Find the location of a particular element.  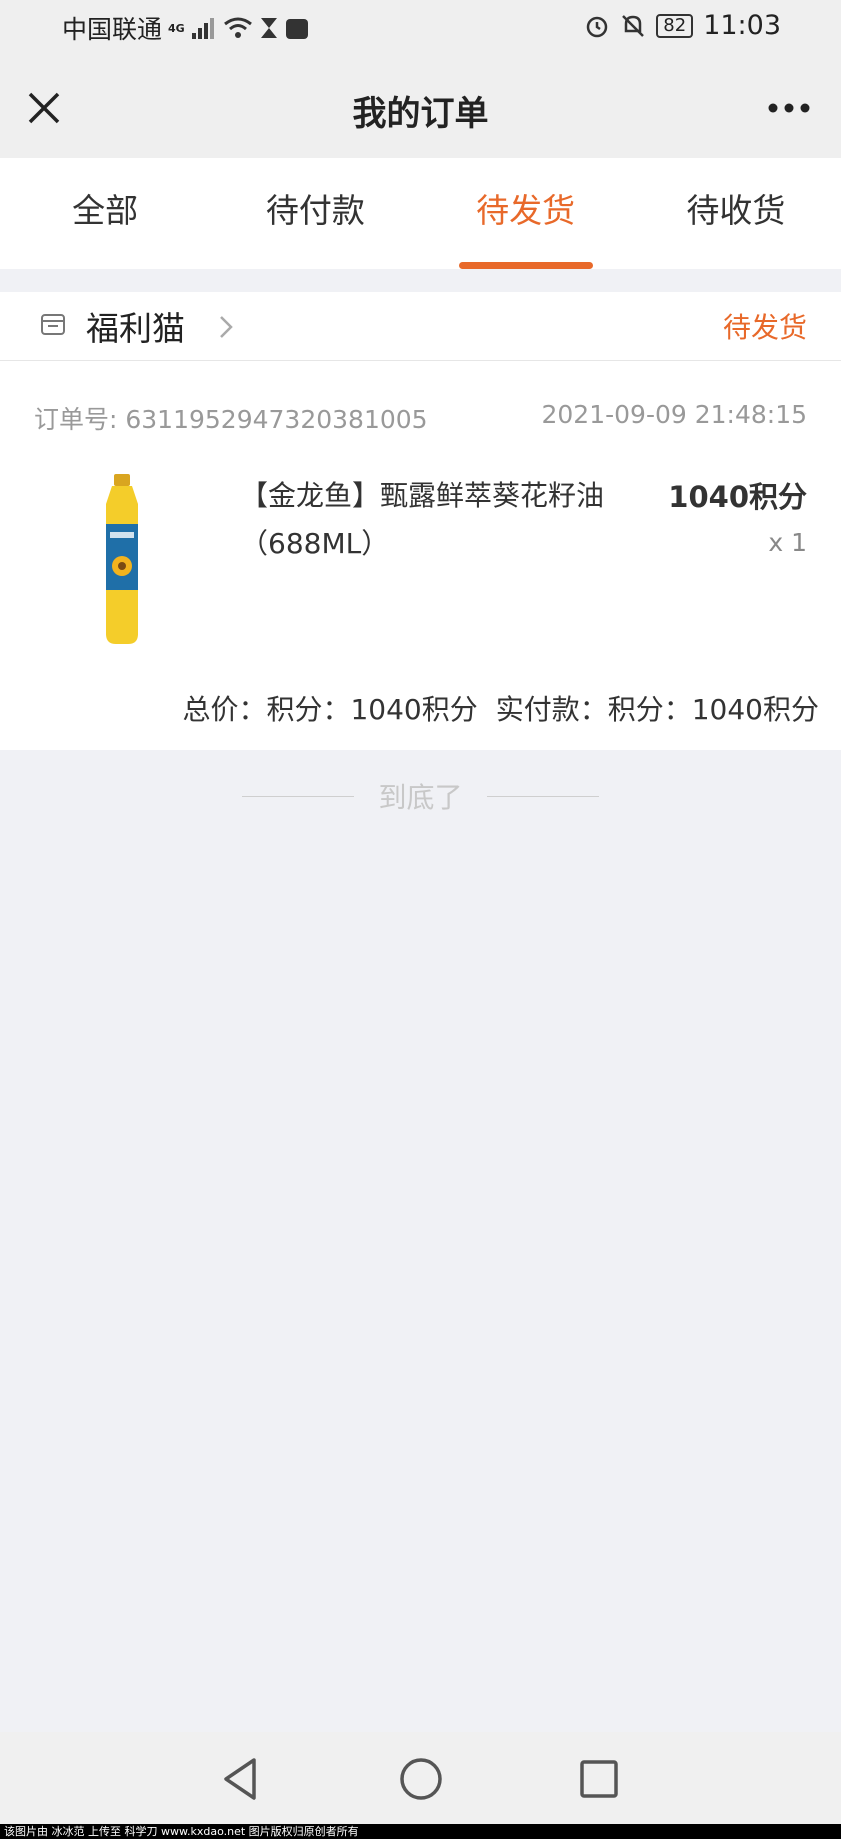

order-number: 订单号: 6311952947320381005 is located at coordinates (231, 419).